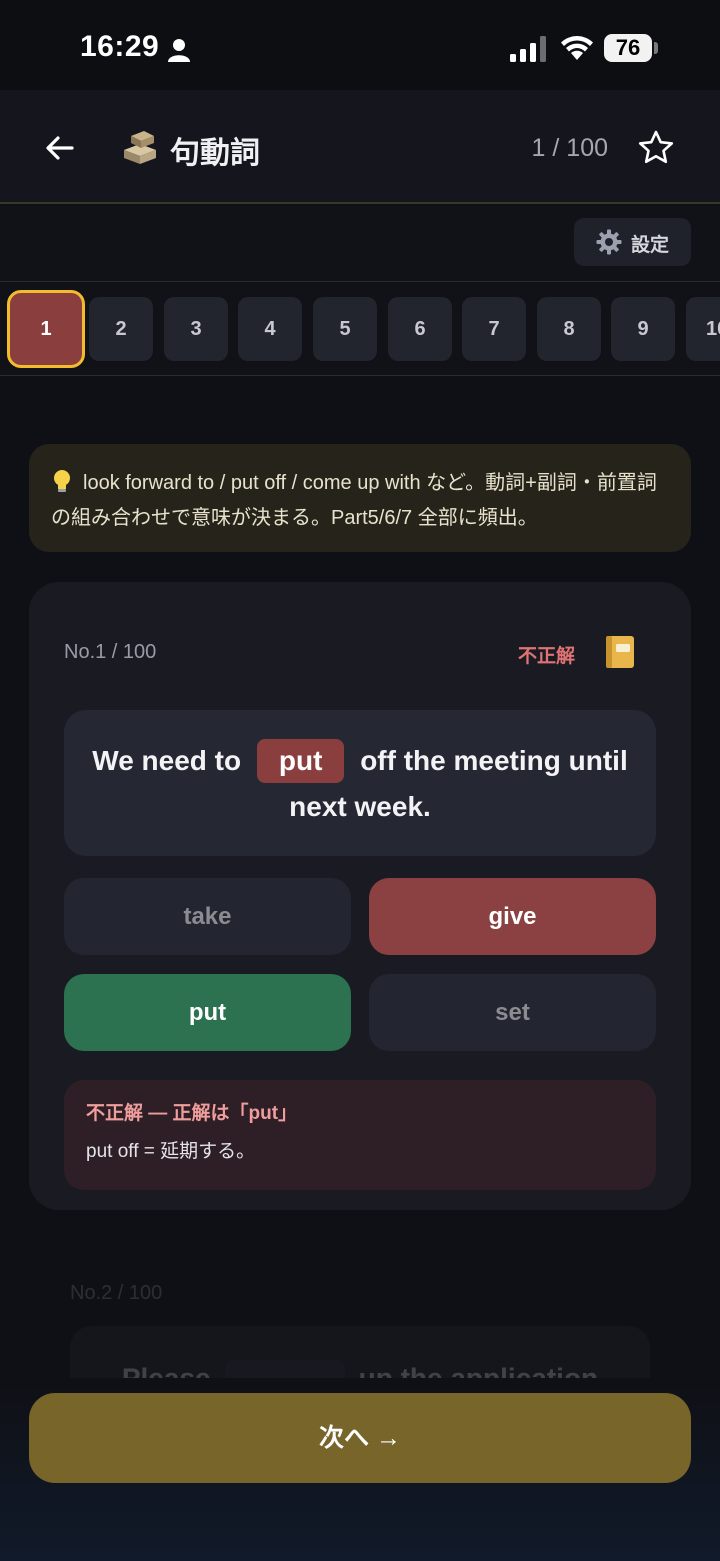 This screenshot has width=720, height=1561. I want to click on notebook-icon, so click(620, 652).